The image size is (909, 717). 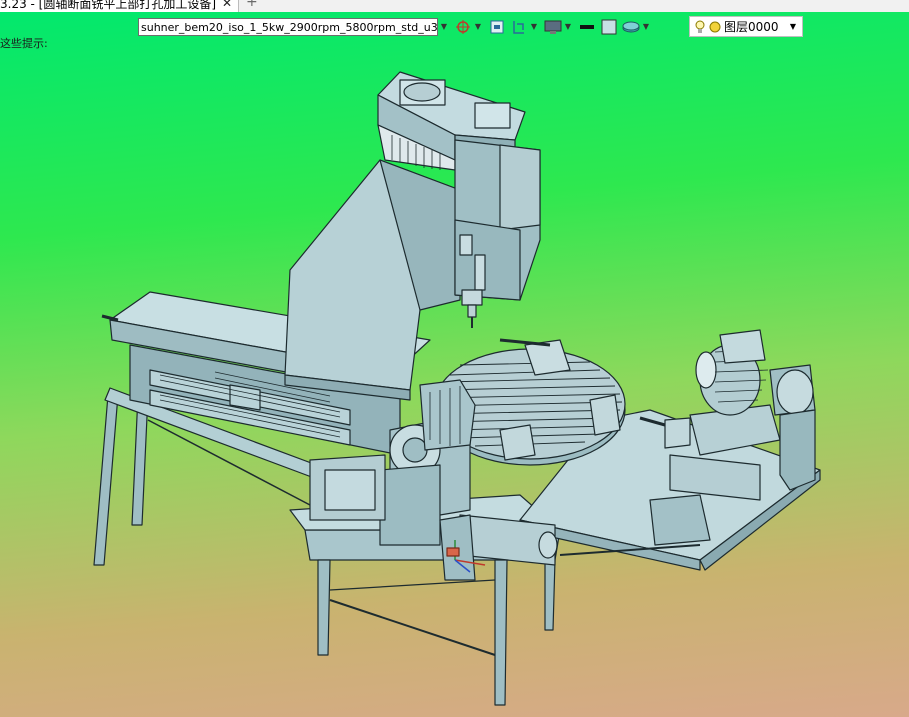 What do you see at coordinates (631, 27) in the screenshot?
I see `material-icon` at bounding box center [631, 27].